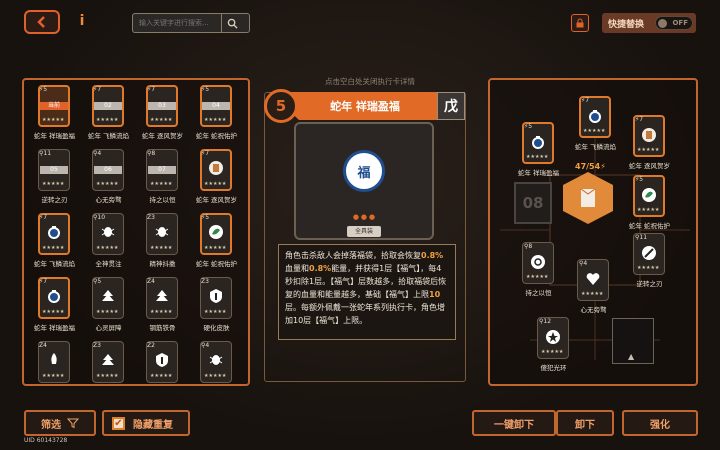  What do you see at coordinates (54, 243) in the screenshot?
I see `inventory-card: ⚡7 ★★★★★ 蛇年 飞鳞流焰` at bounding box center [54, 243].